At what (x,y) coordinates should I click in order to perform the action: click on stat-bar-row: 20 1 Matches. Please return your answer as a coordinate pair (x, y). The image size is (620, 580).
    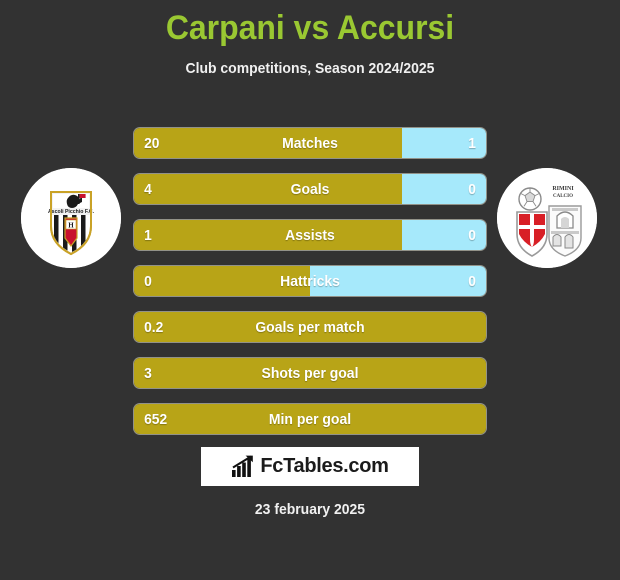
    Looking at the image, I should click on (310, 143).